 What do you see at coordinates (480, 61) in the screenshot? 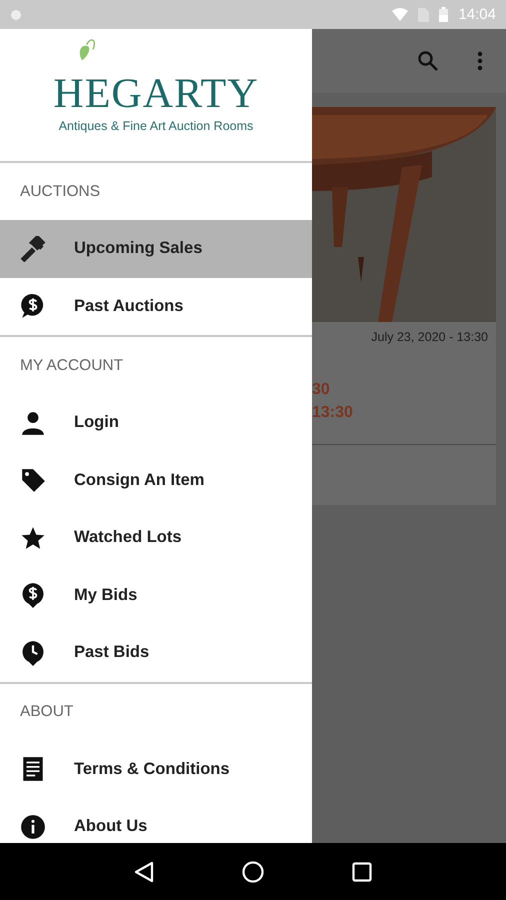
I see `more-options-icon` at bounding box center [480, 61].